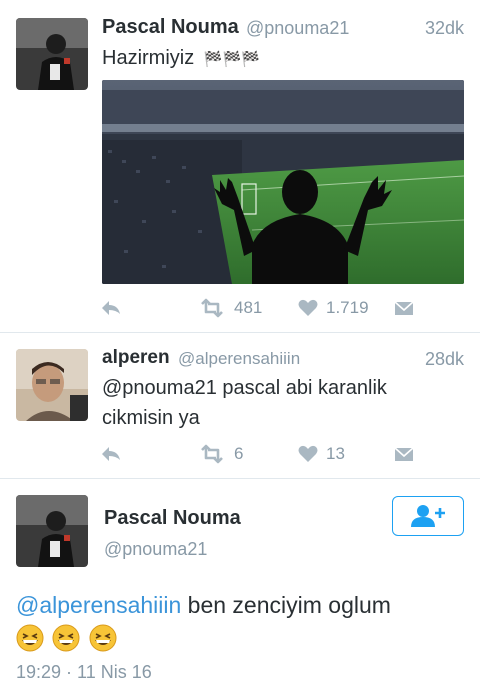  Describe the element at coordinates (230, 308) in the screenshot. I see `retweet-button: 481` at that location.